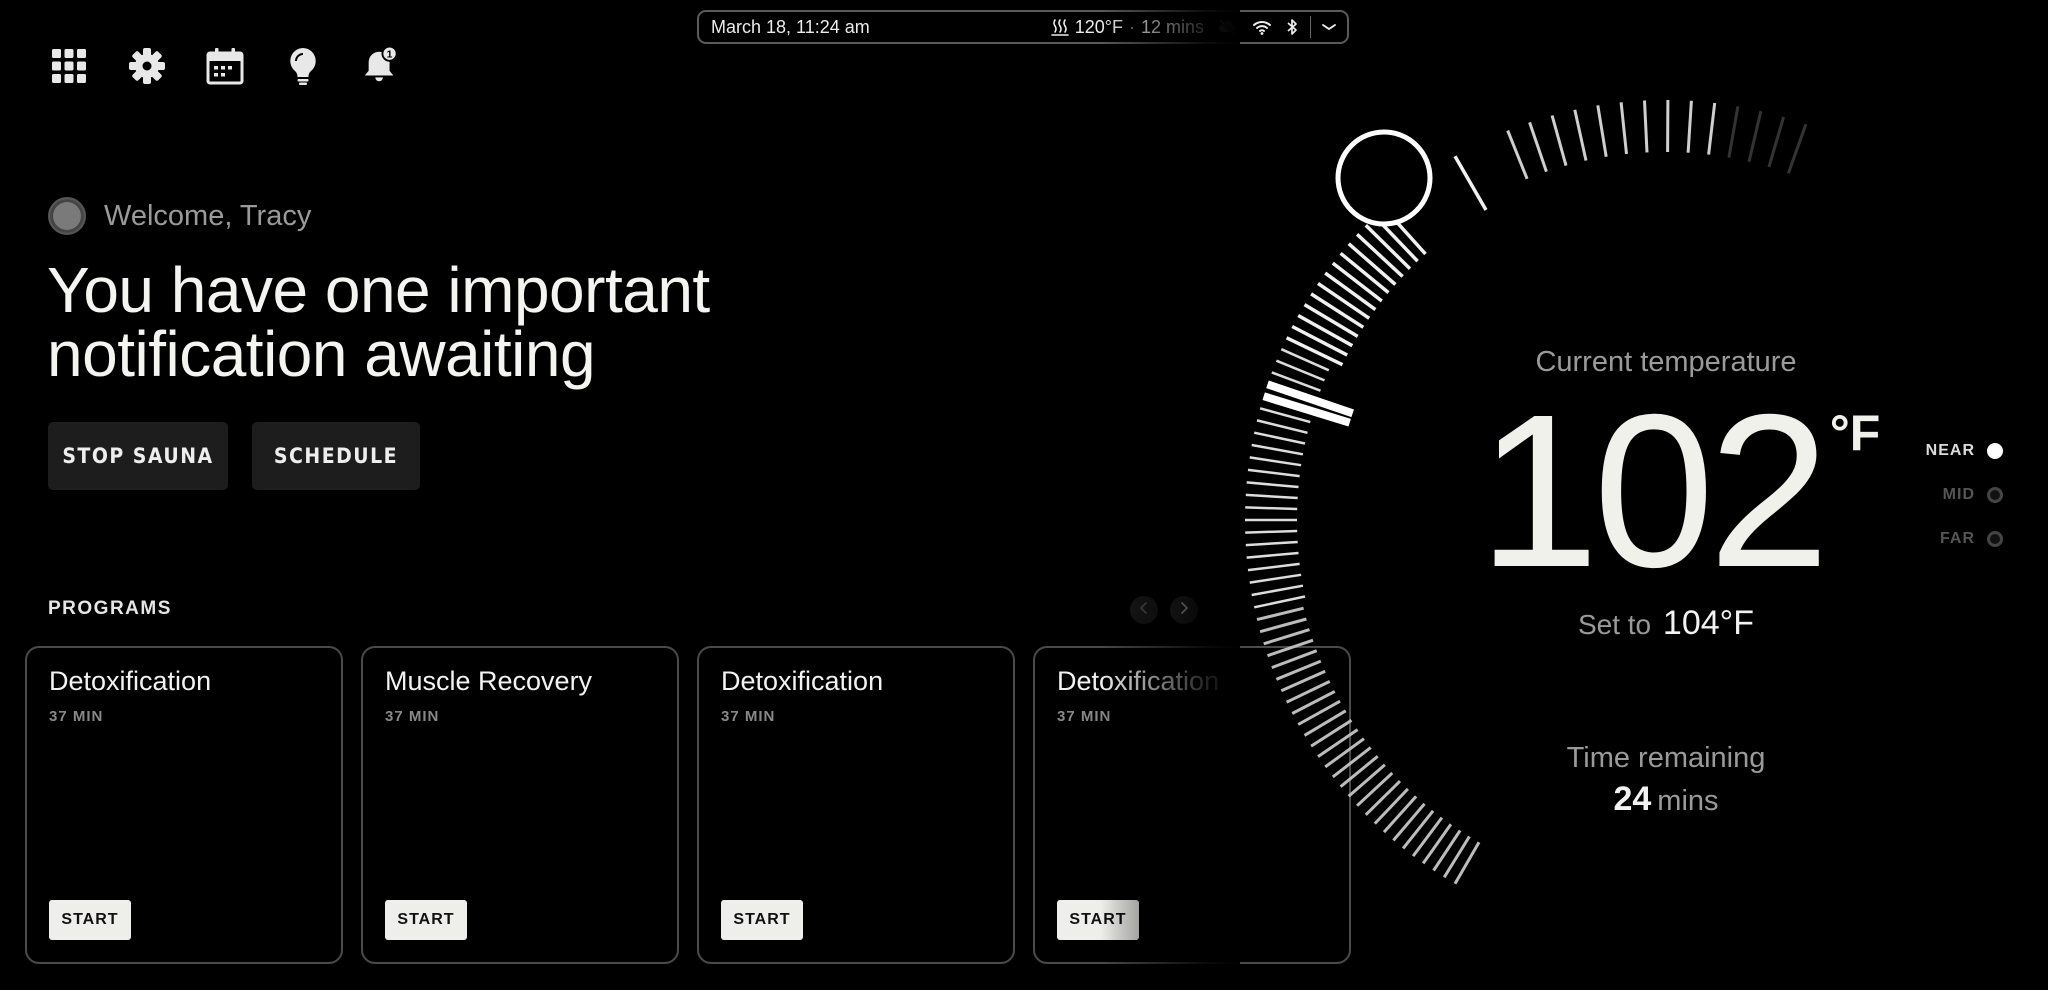 This screenshot has height=990, width=2048. What do you see at coordinates (1855, 433) in the screenshot?
I see `temperature-unit: °F` at bounding box center [1855, 433].